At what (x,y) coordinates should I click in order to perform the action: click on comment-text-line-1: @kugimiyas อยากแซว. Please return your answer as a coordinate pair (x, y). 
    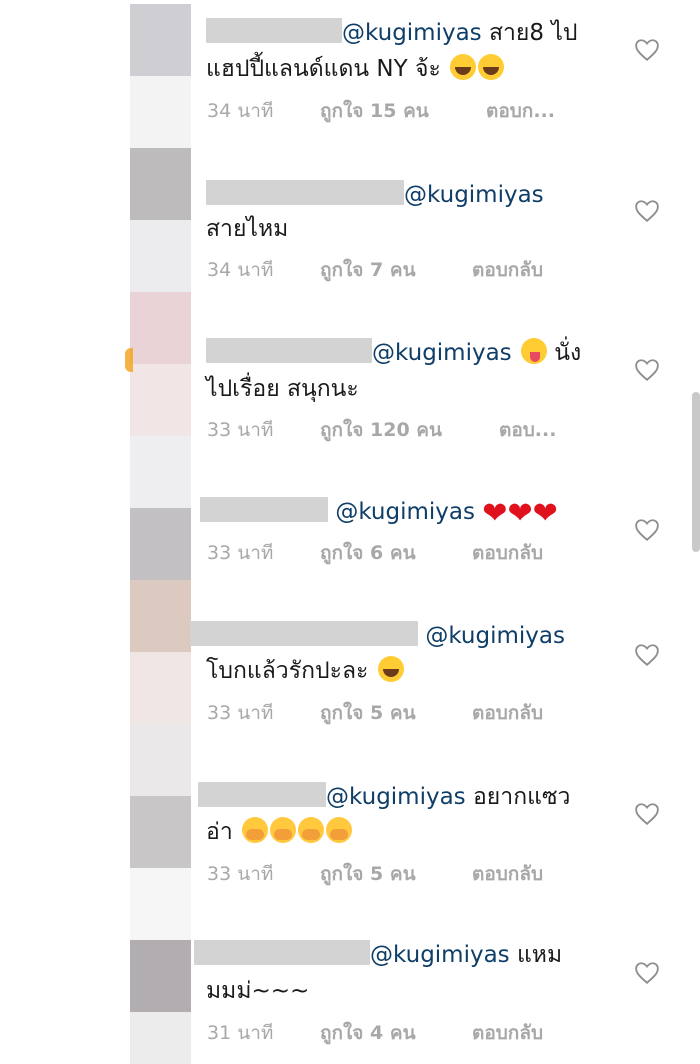
    Looking at the image, I should click on (384, 797).